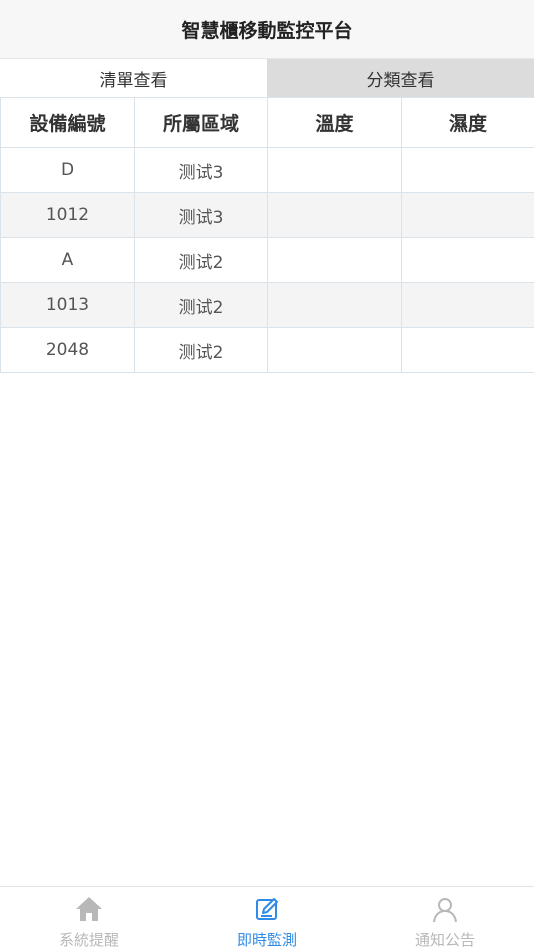 This screenshot has width=534, height=951. I want to click on cell-device-id: A, so click(68, 260).